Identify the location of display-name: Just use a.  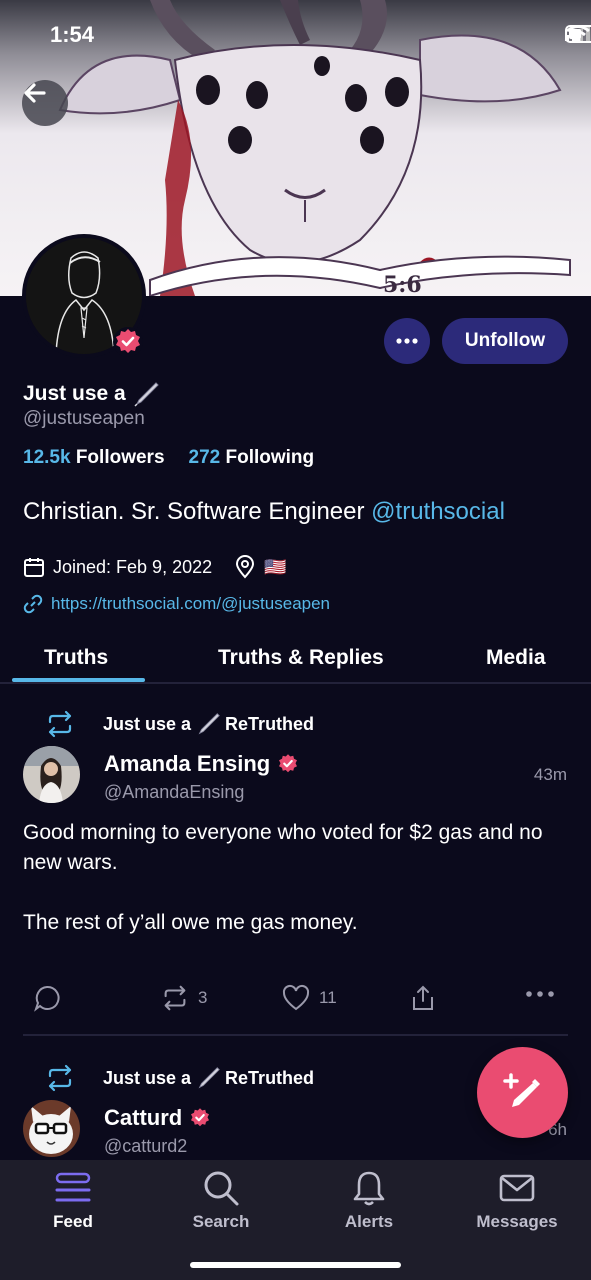
(91, 394).